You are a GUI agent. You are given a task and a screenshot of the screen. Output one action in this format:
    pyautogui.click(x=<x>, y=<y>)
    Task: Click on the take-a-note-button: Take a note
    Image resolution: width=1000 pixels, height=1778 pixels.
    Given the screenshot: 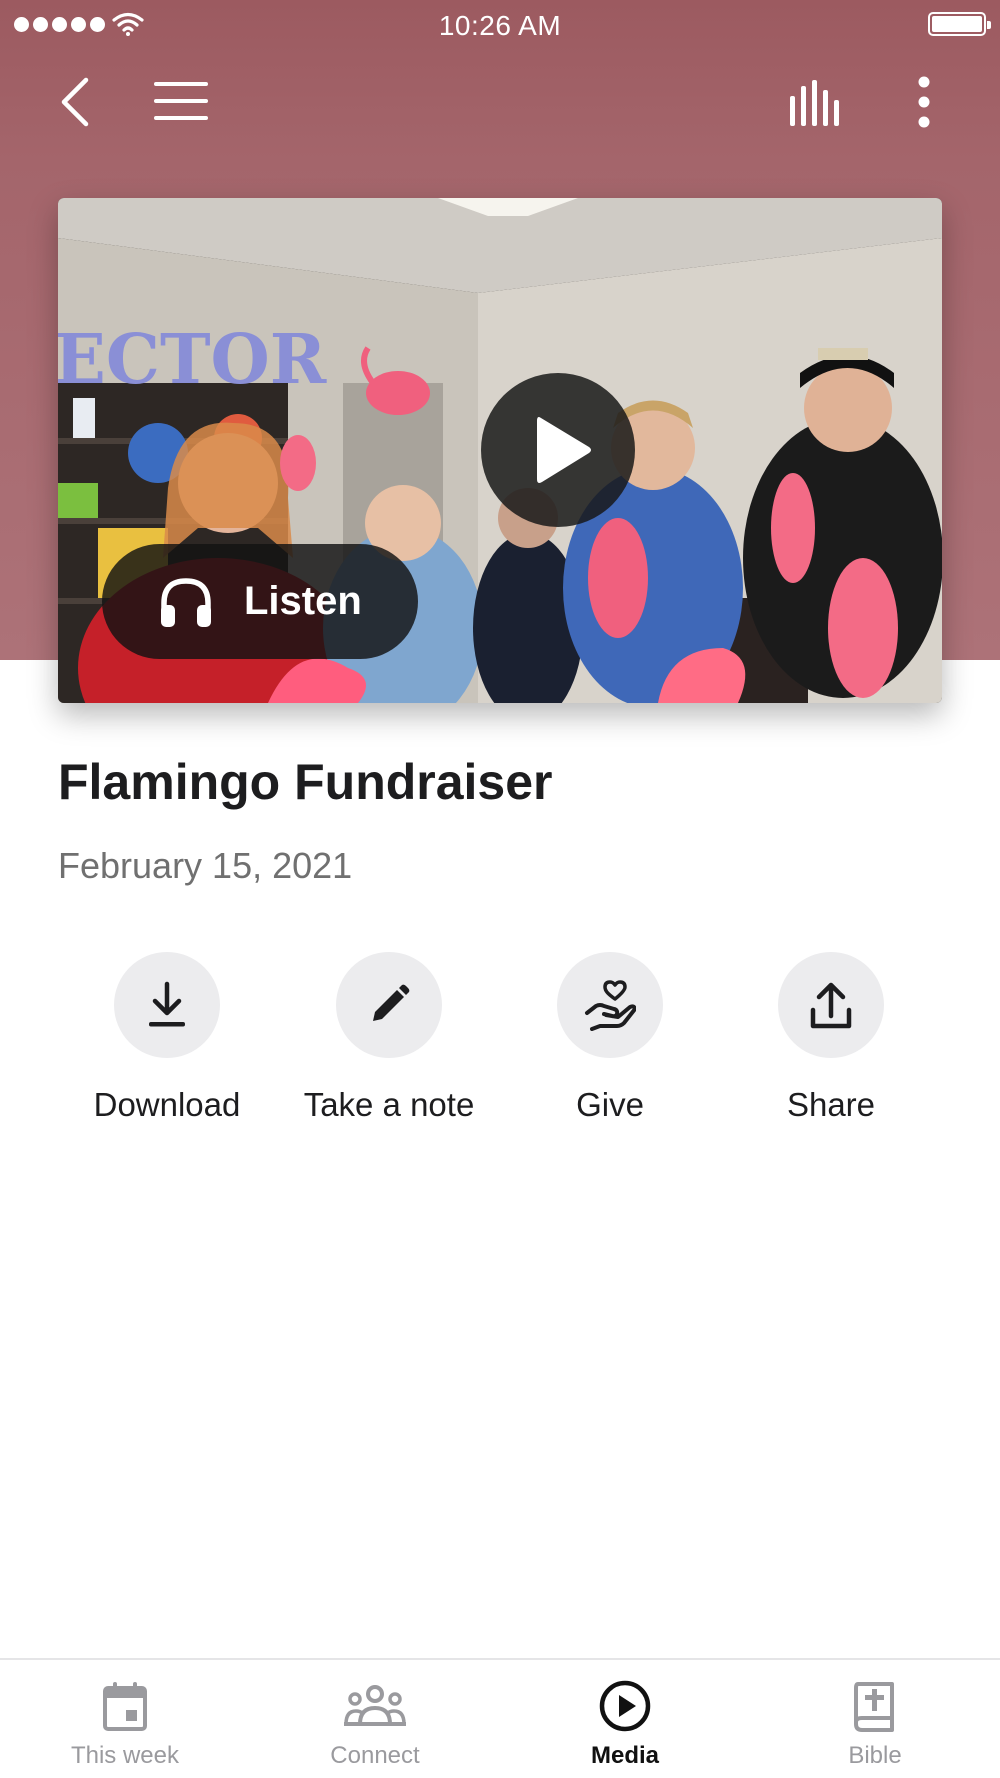 What is the action you would take?
    pyautogui.click(x=389, y=1038)
    